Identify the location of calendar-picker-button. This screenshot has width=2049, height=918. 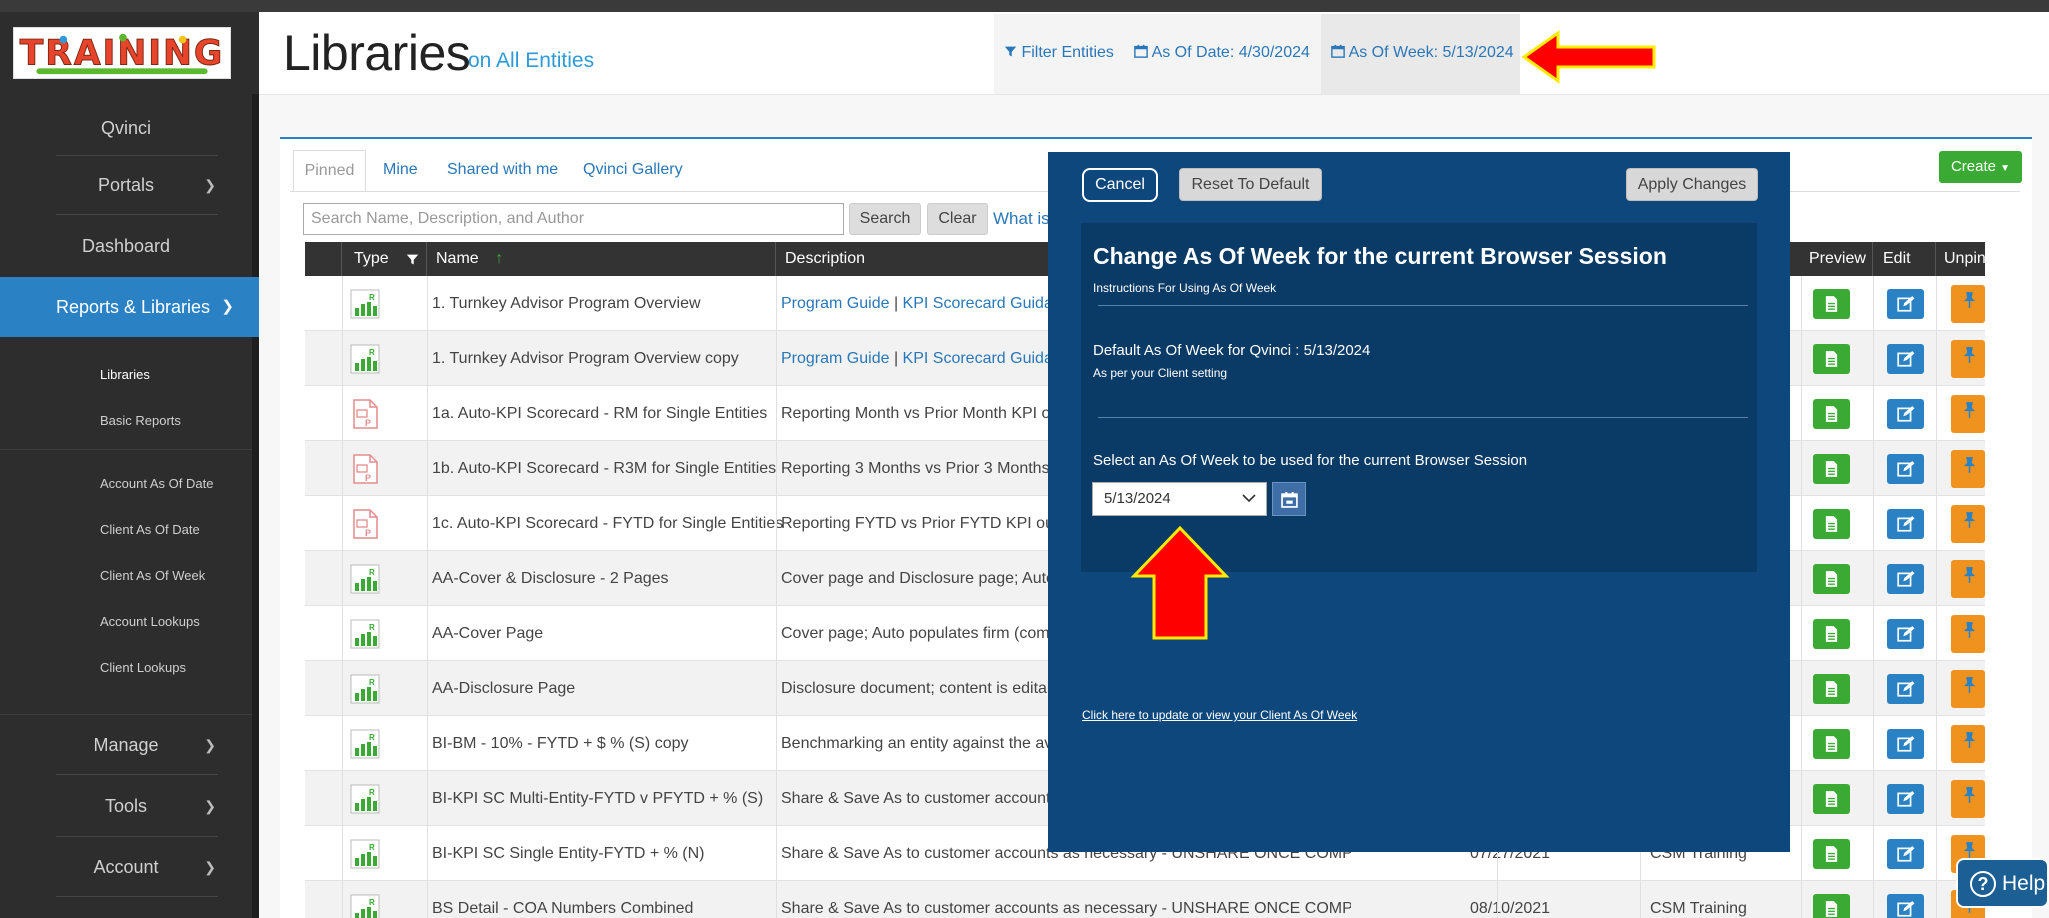
(1289, 499).